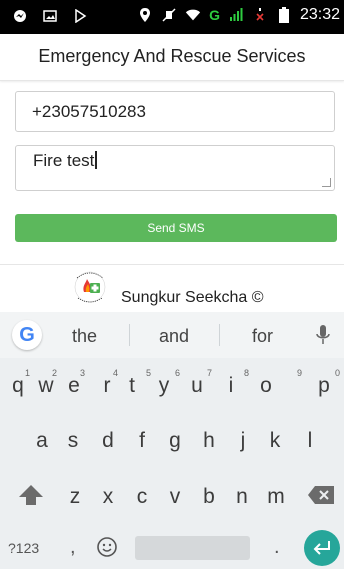 Image resolution: width=344 pixels, height=569 pixels. I want to click on status-bar-right: G 23:32, so click(238, 15).